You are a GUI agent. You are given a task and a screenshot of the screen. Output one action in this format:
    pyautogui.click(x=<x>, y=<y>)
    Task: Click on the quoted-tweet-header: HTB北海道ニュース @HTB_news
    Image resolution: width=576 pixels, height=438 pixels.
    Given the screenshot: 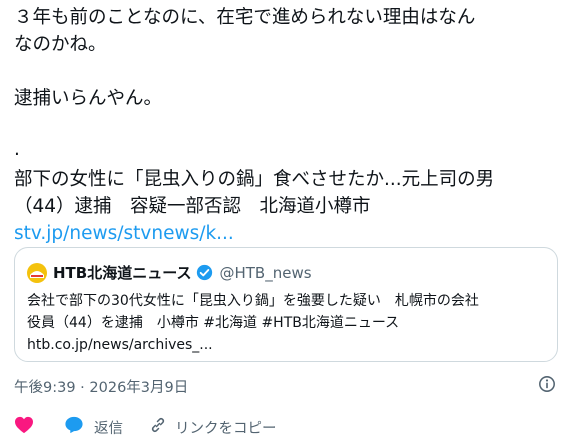 What is the action you would take?
    pyautogui.click(x=169, y=272)
    